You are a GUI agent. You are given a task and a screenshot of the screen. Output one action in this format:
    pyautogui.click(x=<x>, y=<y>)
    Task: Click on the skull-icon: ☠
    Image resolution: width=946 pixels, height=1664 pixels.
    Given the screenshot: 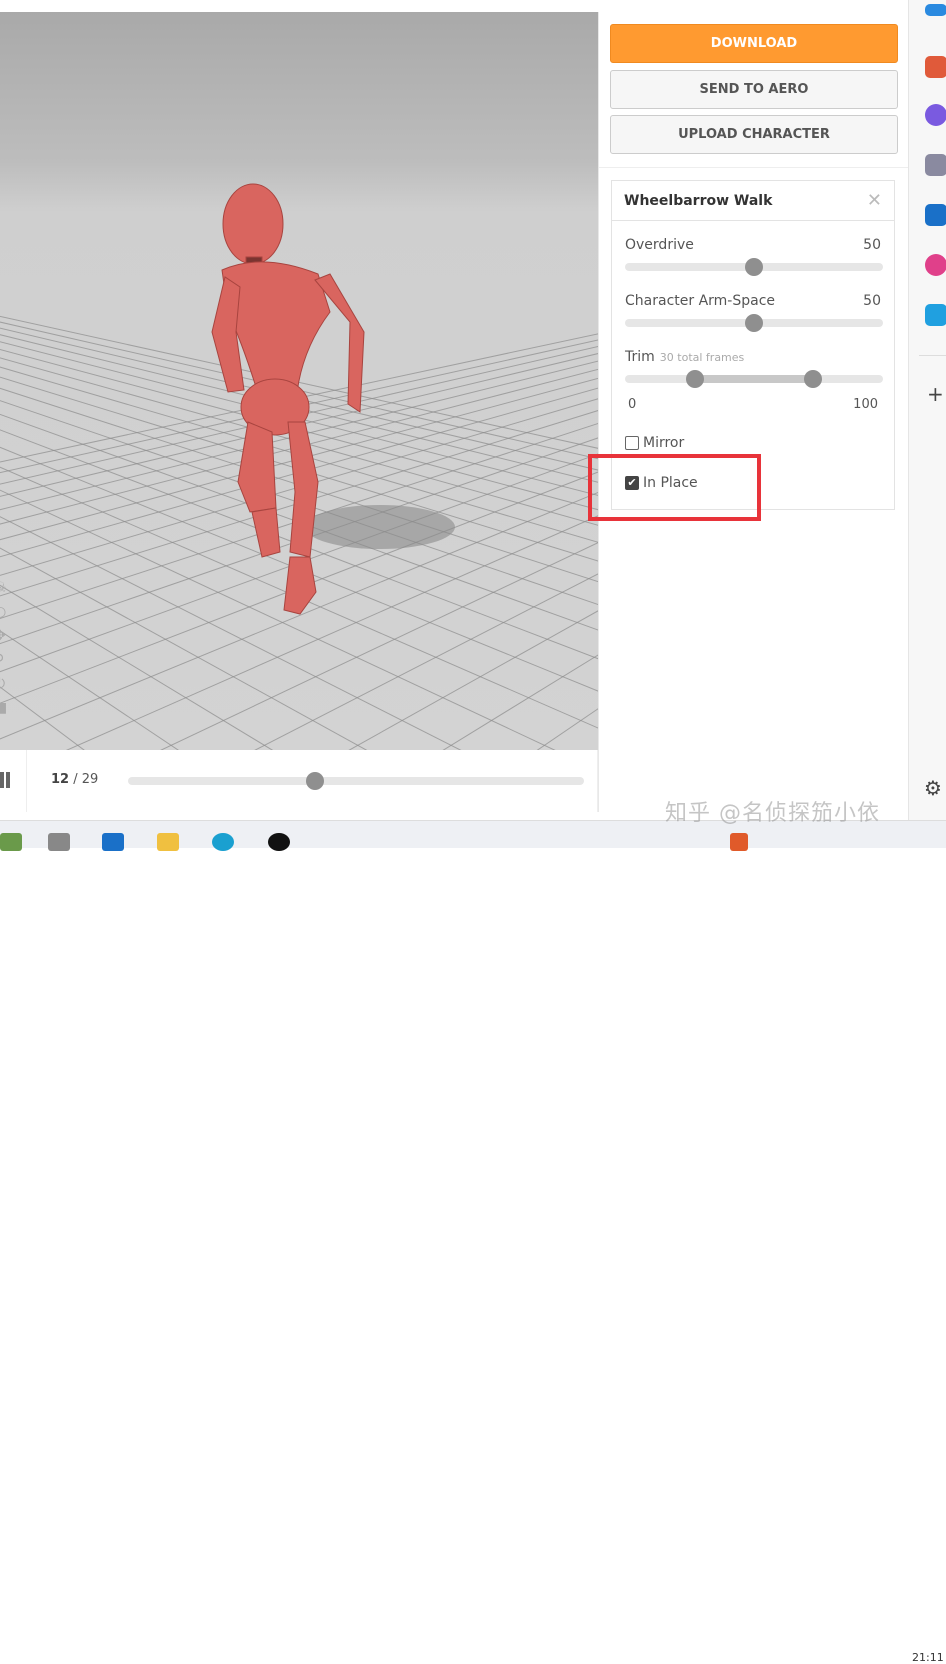 What is the action you would take?
    pyautogui.click(x=3, y=588)
    